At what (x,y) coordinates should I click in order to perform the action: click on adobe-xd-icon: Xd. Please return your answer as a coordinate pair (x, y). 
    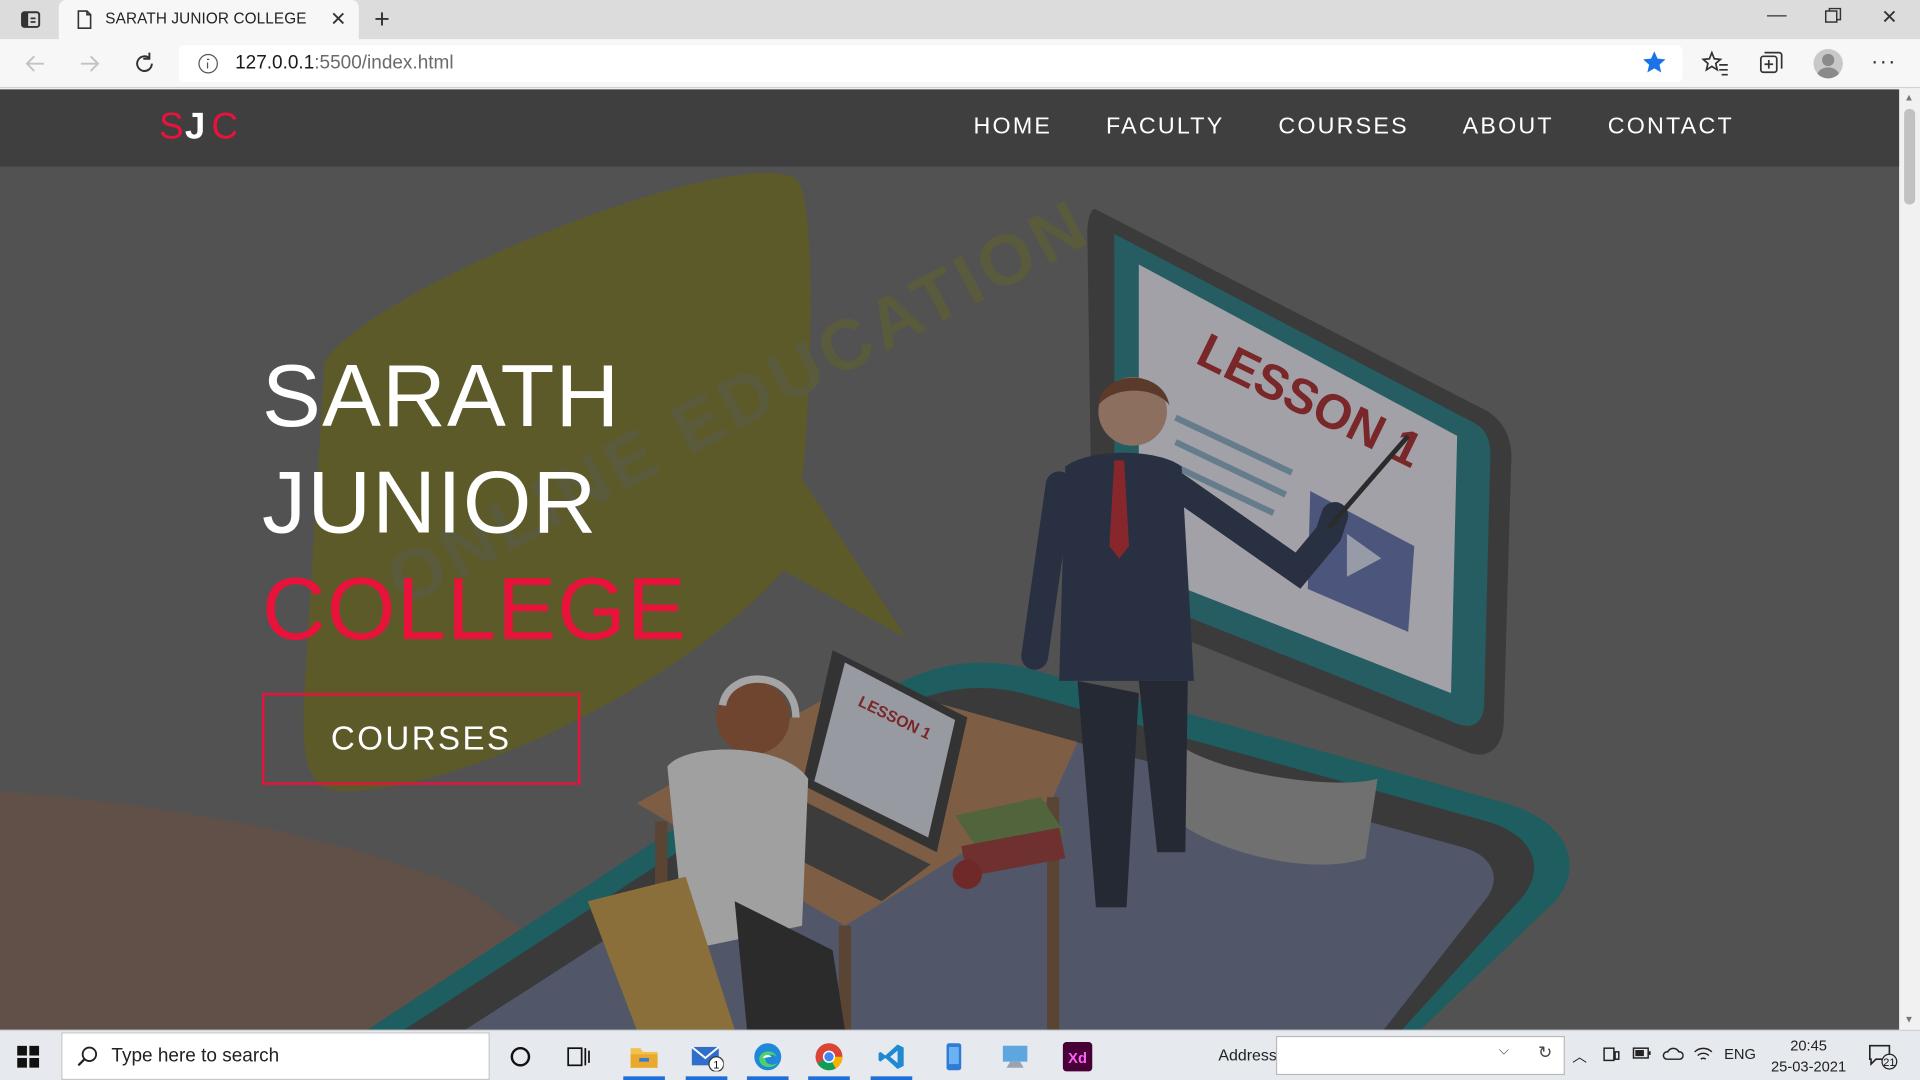
    Looking at the image, I should click on (1077, 1056).